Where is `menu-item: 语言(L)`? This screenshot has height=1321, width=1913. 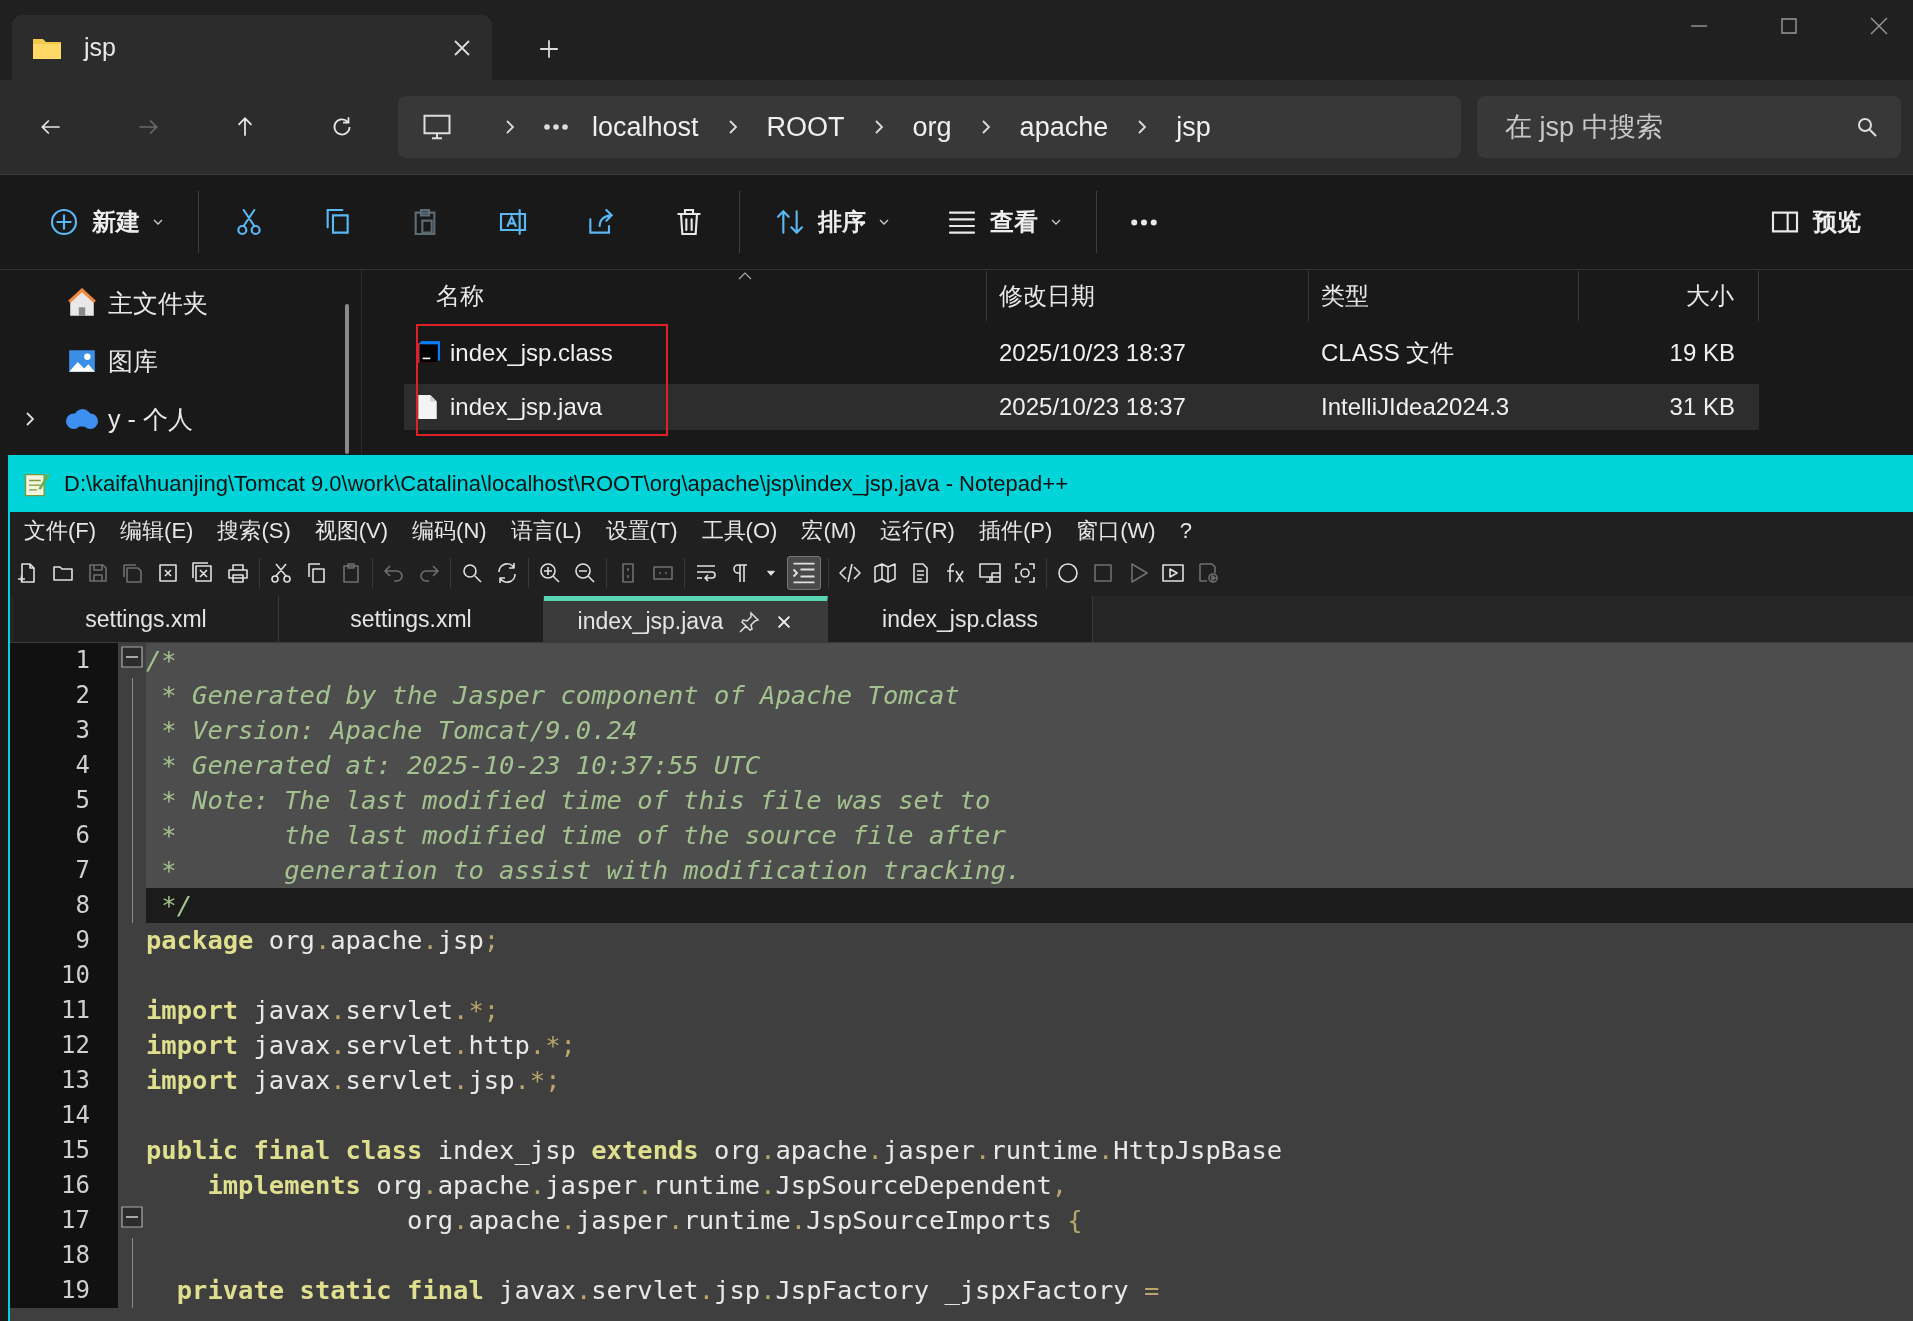 menu-item: 语言(L) is located at coordinates (546, 531).